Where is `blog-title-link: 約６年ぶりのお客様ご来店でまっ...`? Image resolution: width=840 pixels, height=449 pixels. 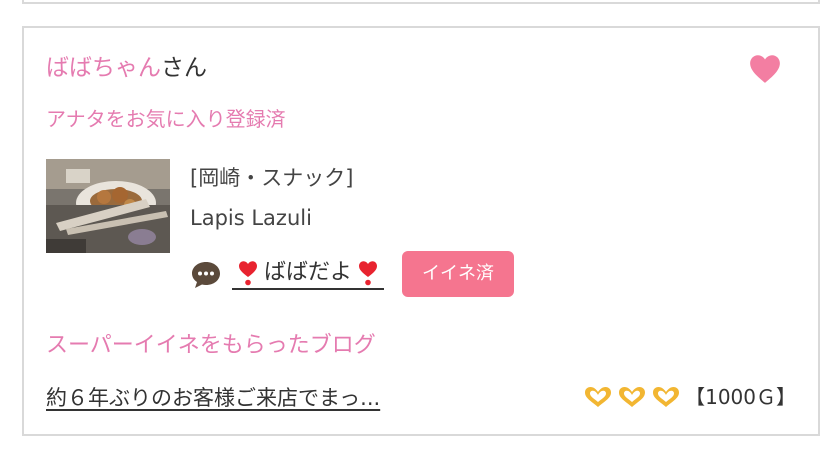
blog-title-link: 約６年ぶりのお客様ご来店でまっ... is located at coordinates (213, 398).